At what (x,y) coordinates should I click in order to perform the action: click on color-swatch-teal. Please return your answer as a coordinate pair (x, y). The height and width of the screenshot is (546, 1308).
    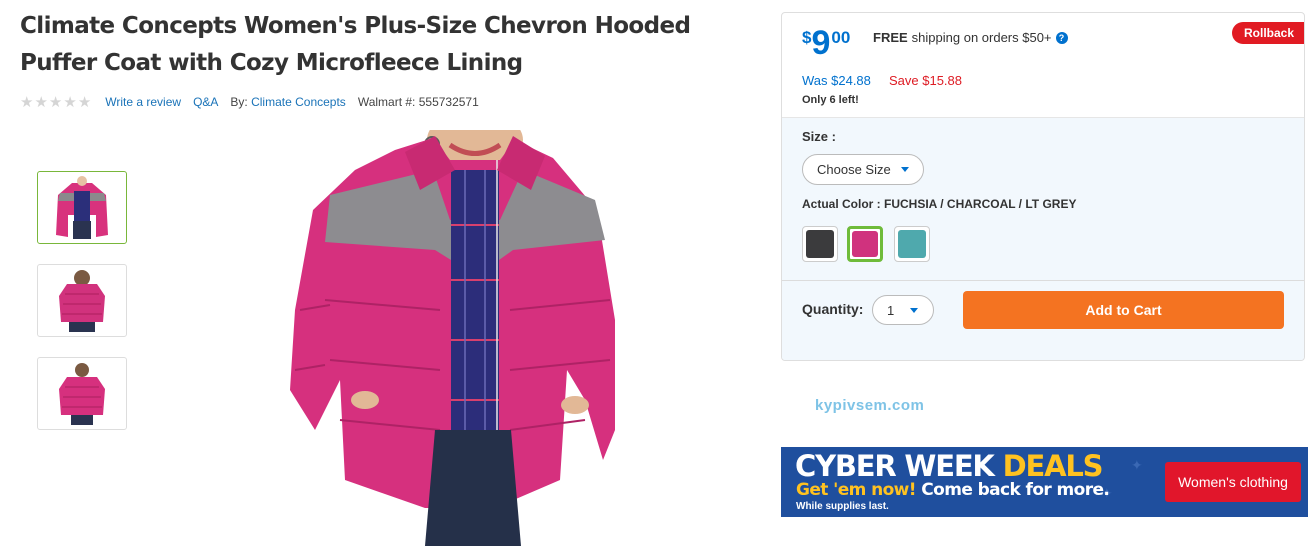
    Looking at the image, I should click on (912, 244).